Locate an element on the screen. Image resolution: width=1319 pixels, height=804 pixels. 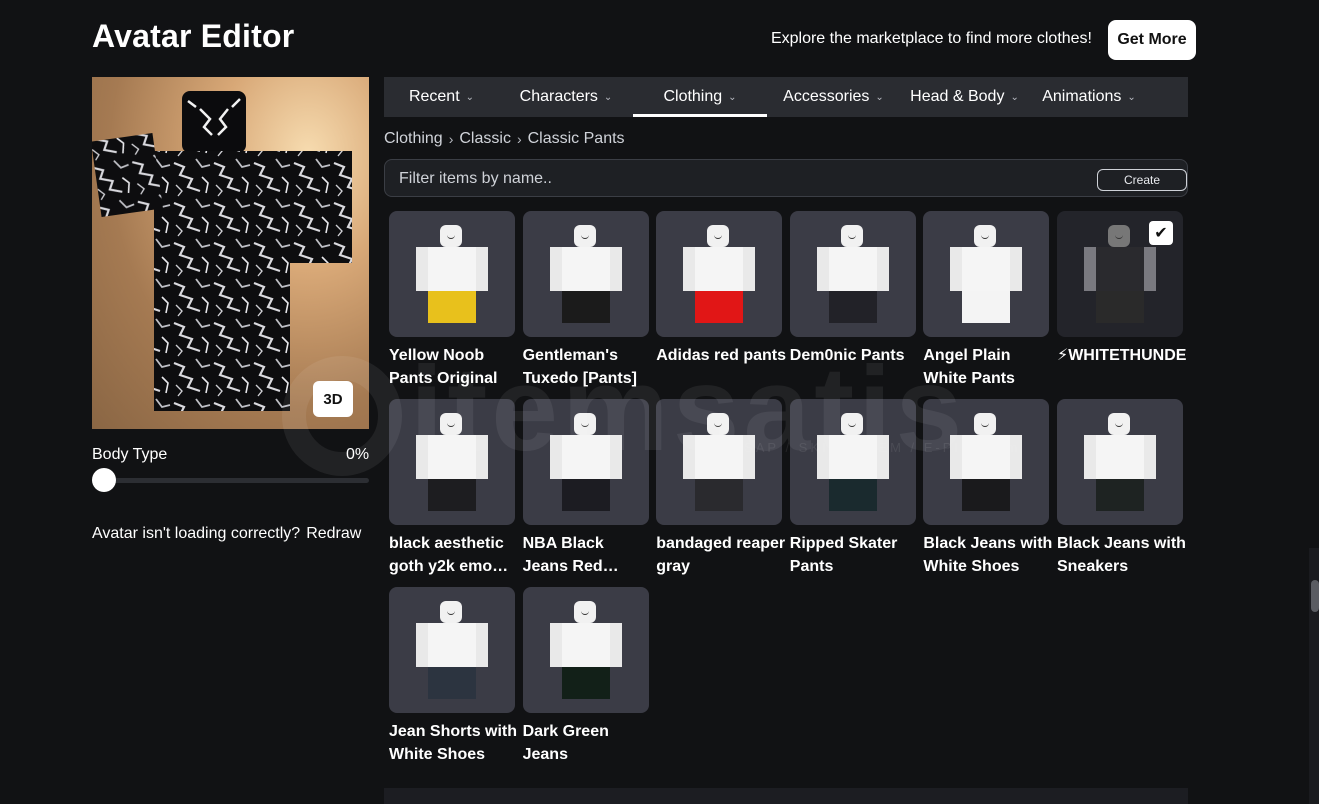
item-card: NBA Black Jeans Red Sneakers pants is located at coordinates (585, 493).